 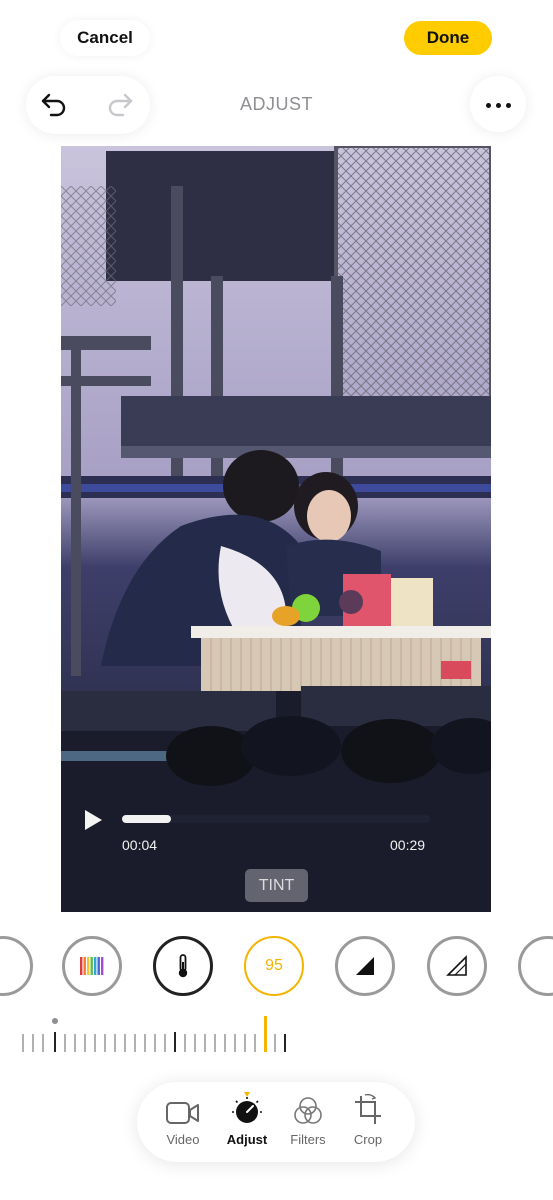 I want to click on more-icon, so click(x=498, y=104).